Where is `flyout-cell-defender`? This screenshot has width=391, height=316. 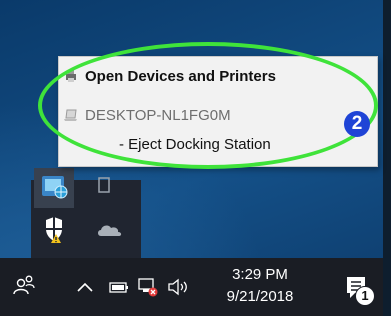 flyout-cell-defender is located at coordinates (54, 230).